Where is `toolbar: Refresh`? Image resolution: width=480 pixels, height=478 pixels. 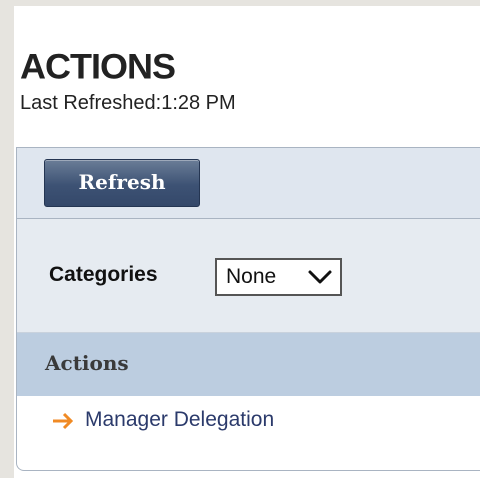
toolbar: Refresh is located at coordinates (248, 183).